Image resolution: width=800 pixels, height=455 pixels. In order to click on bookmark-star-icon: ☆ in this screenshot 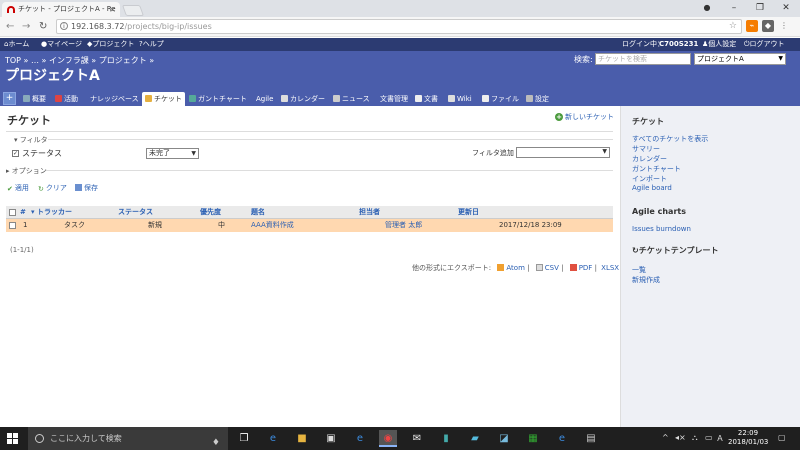, I will do `click(733, 26)`.